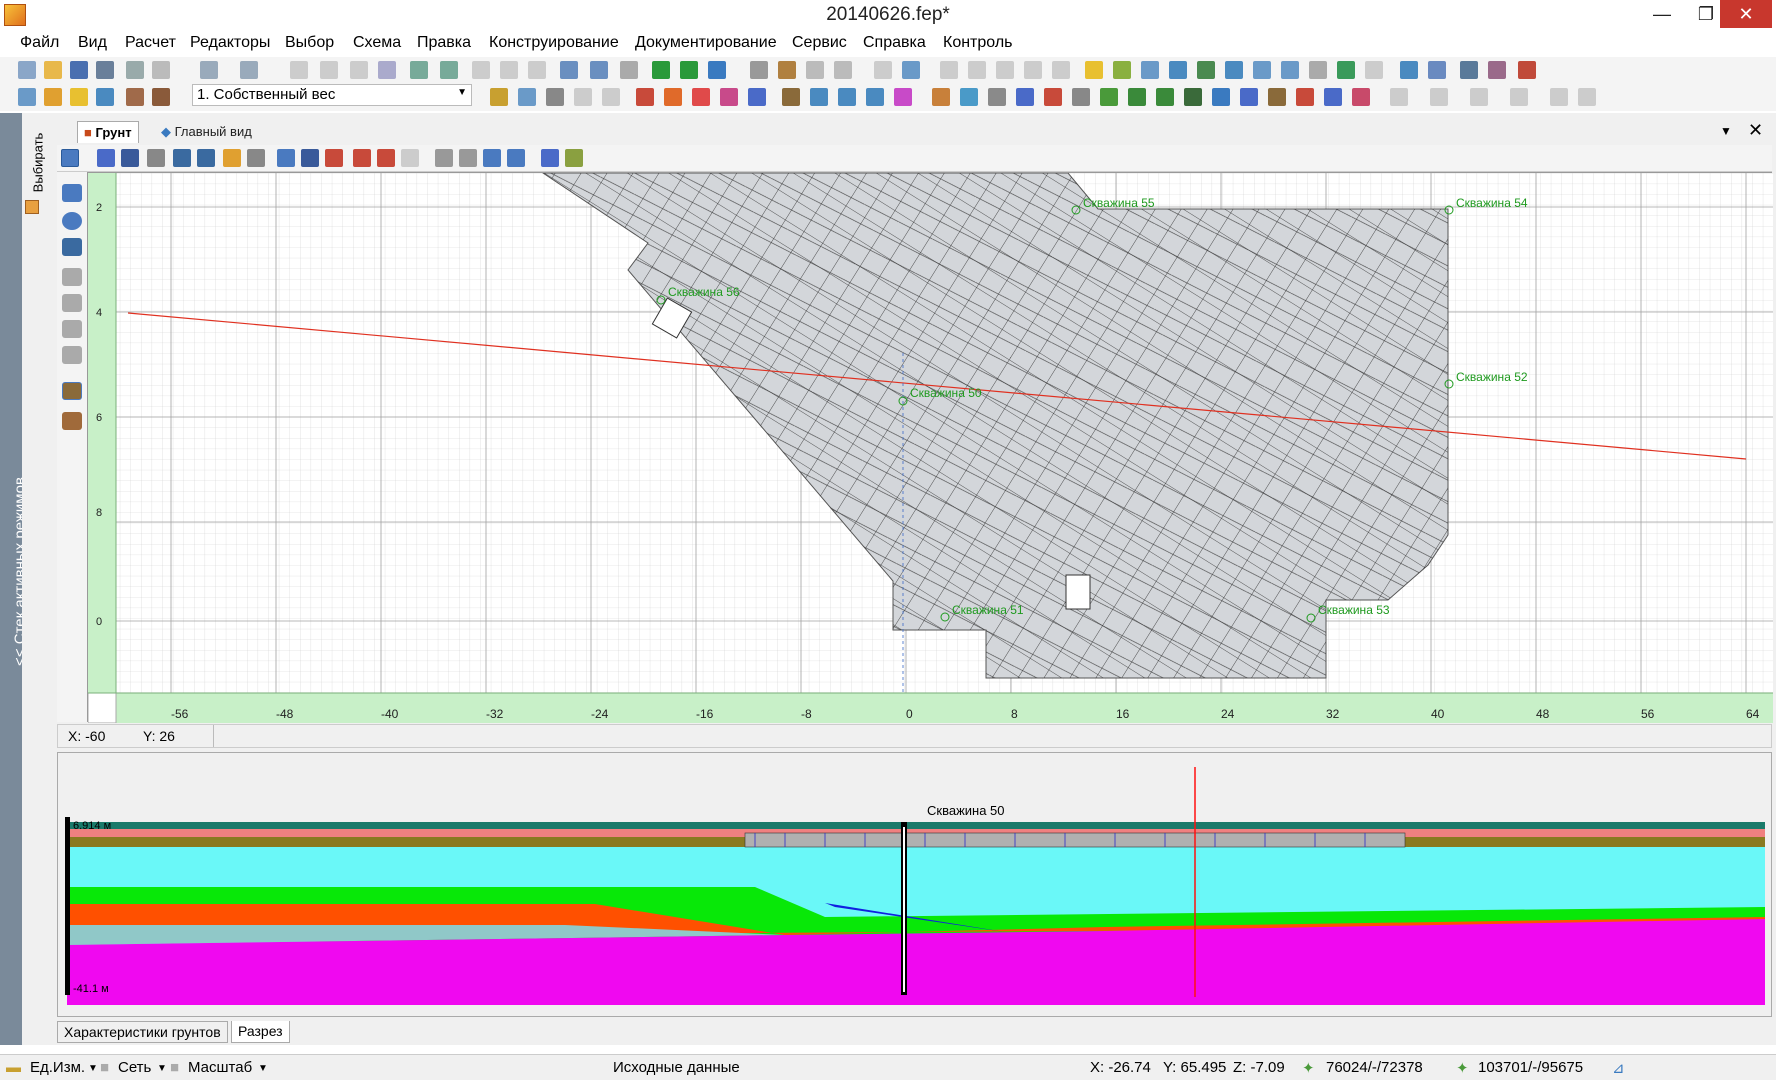  I want to click on zoom-out-icon, so click(329, 70).